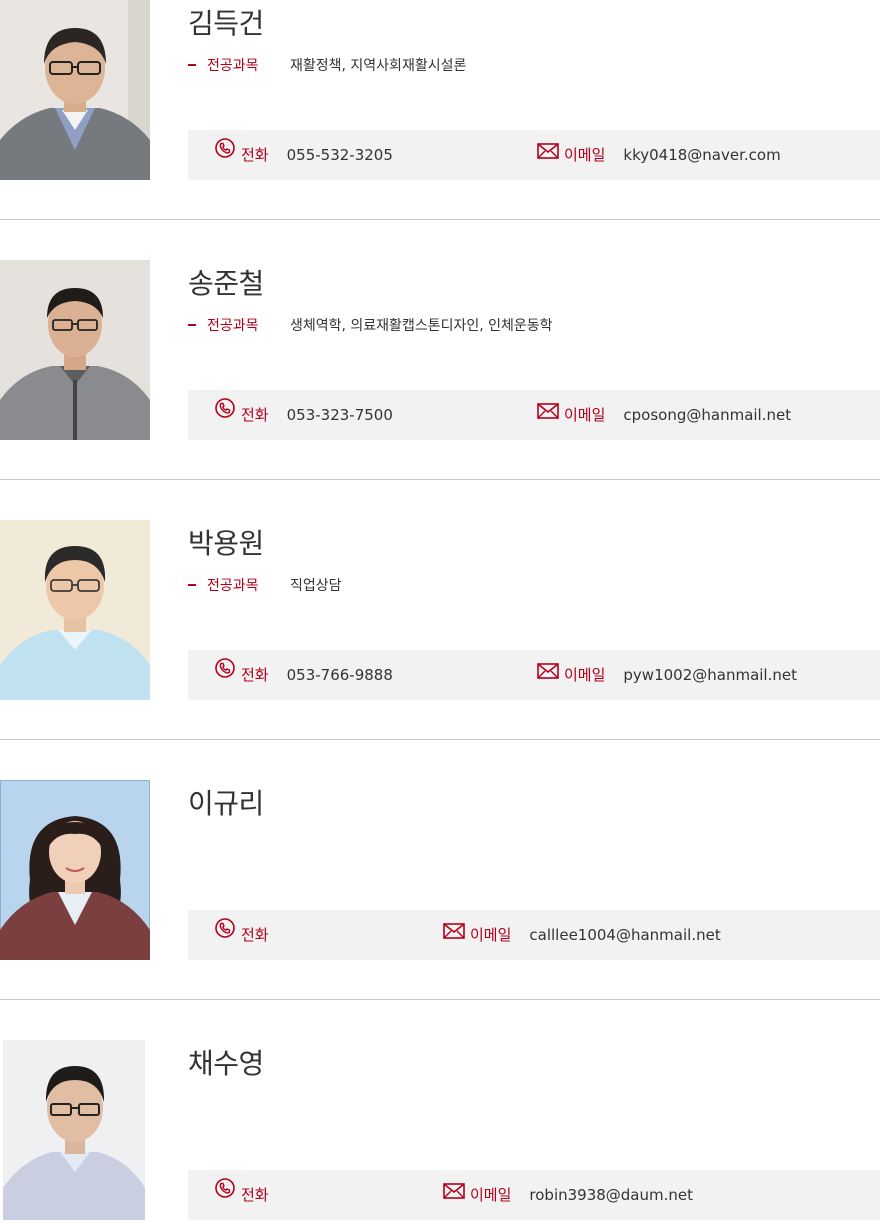 Image resolution: width=880 pixels, height=1222 pixels. Describe the element at coordinates (707, 415) in the screenshot. I see `email-value: cposong@hanmail.net` at that location.